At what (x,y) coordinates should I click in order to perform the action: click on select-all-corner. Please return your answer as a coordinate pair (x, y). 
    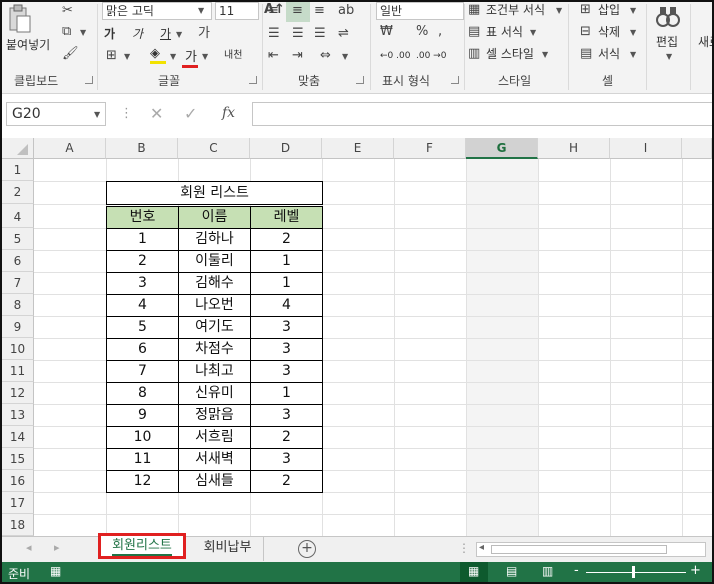
    Looking at the image, I should click on (18, 148).